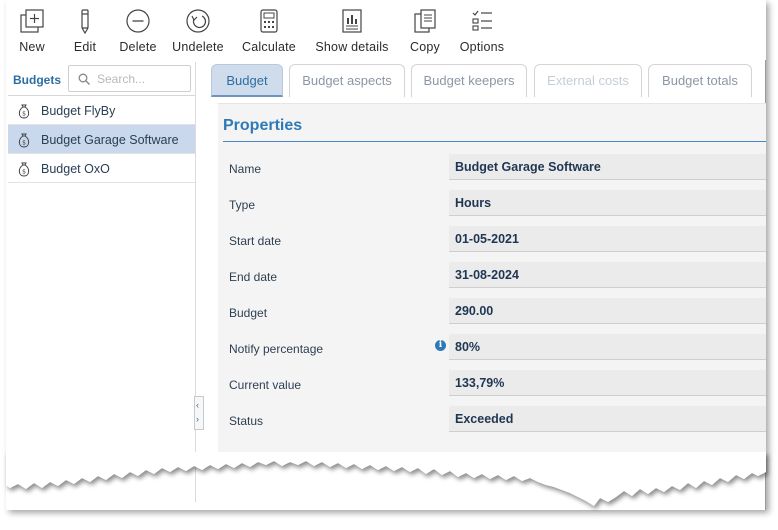 This screenshot has width=778, height=530. I want to click on chevron-left-icon: ‹, so click(197, 405).